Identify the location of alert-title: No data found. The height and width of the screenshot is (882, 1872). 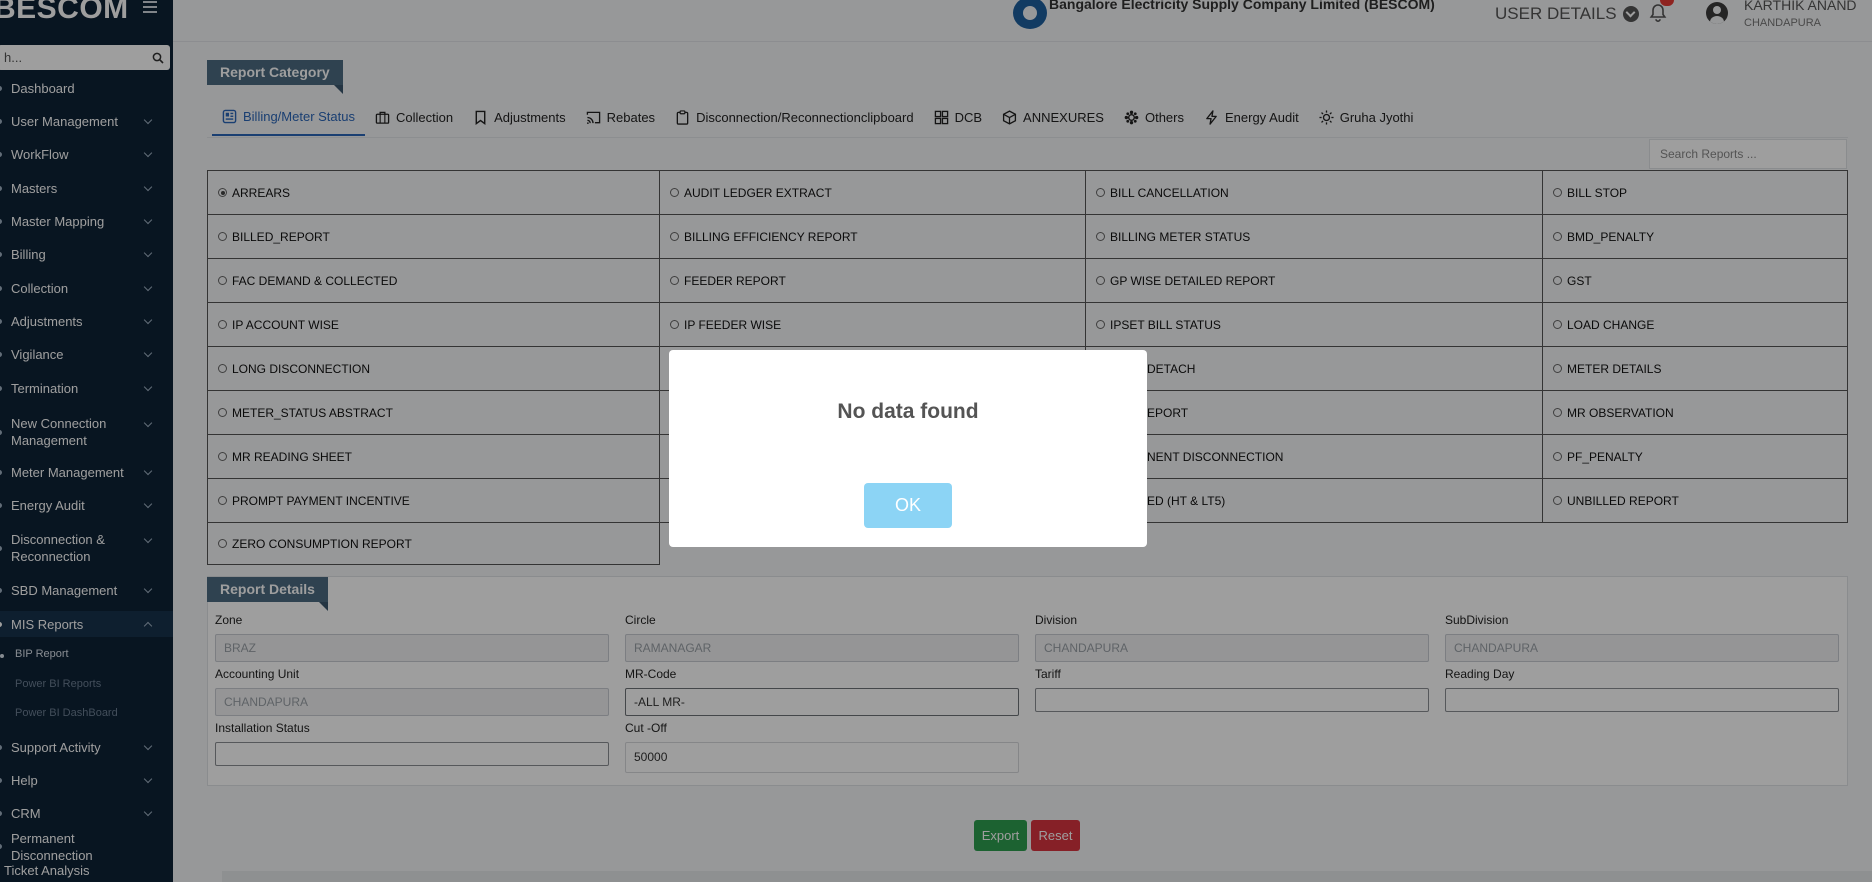
(908, 411).